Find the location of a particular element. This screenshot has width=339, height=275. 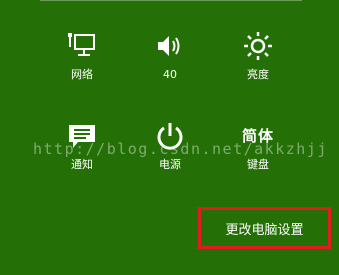

network-tile: 网络 is located at coordinates (82, 60).